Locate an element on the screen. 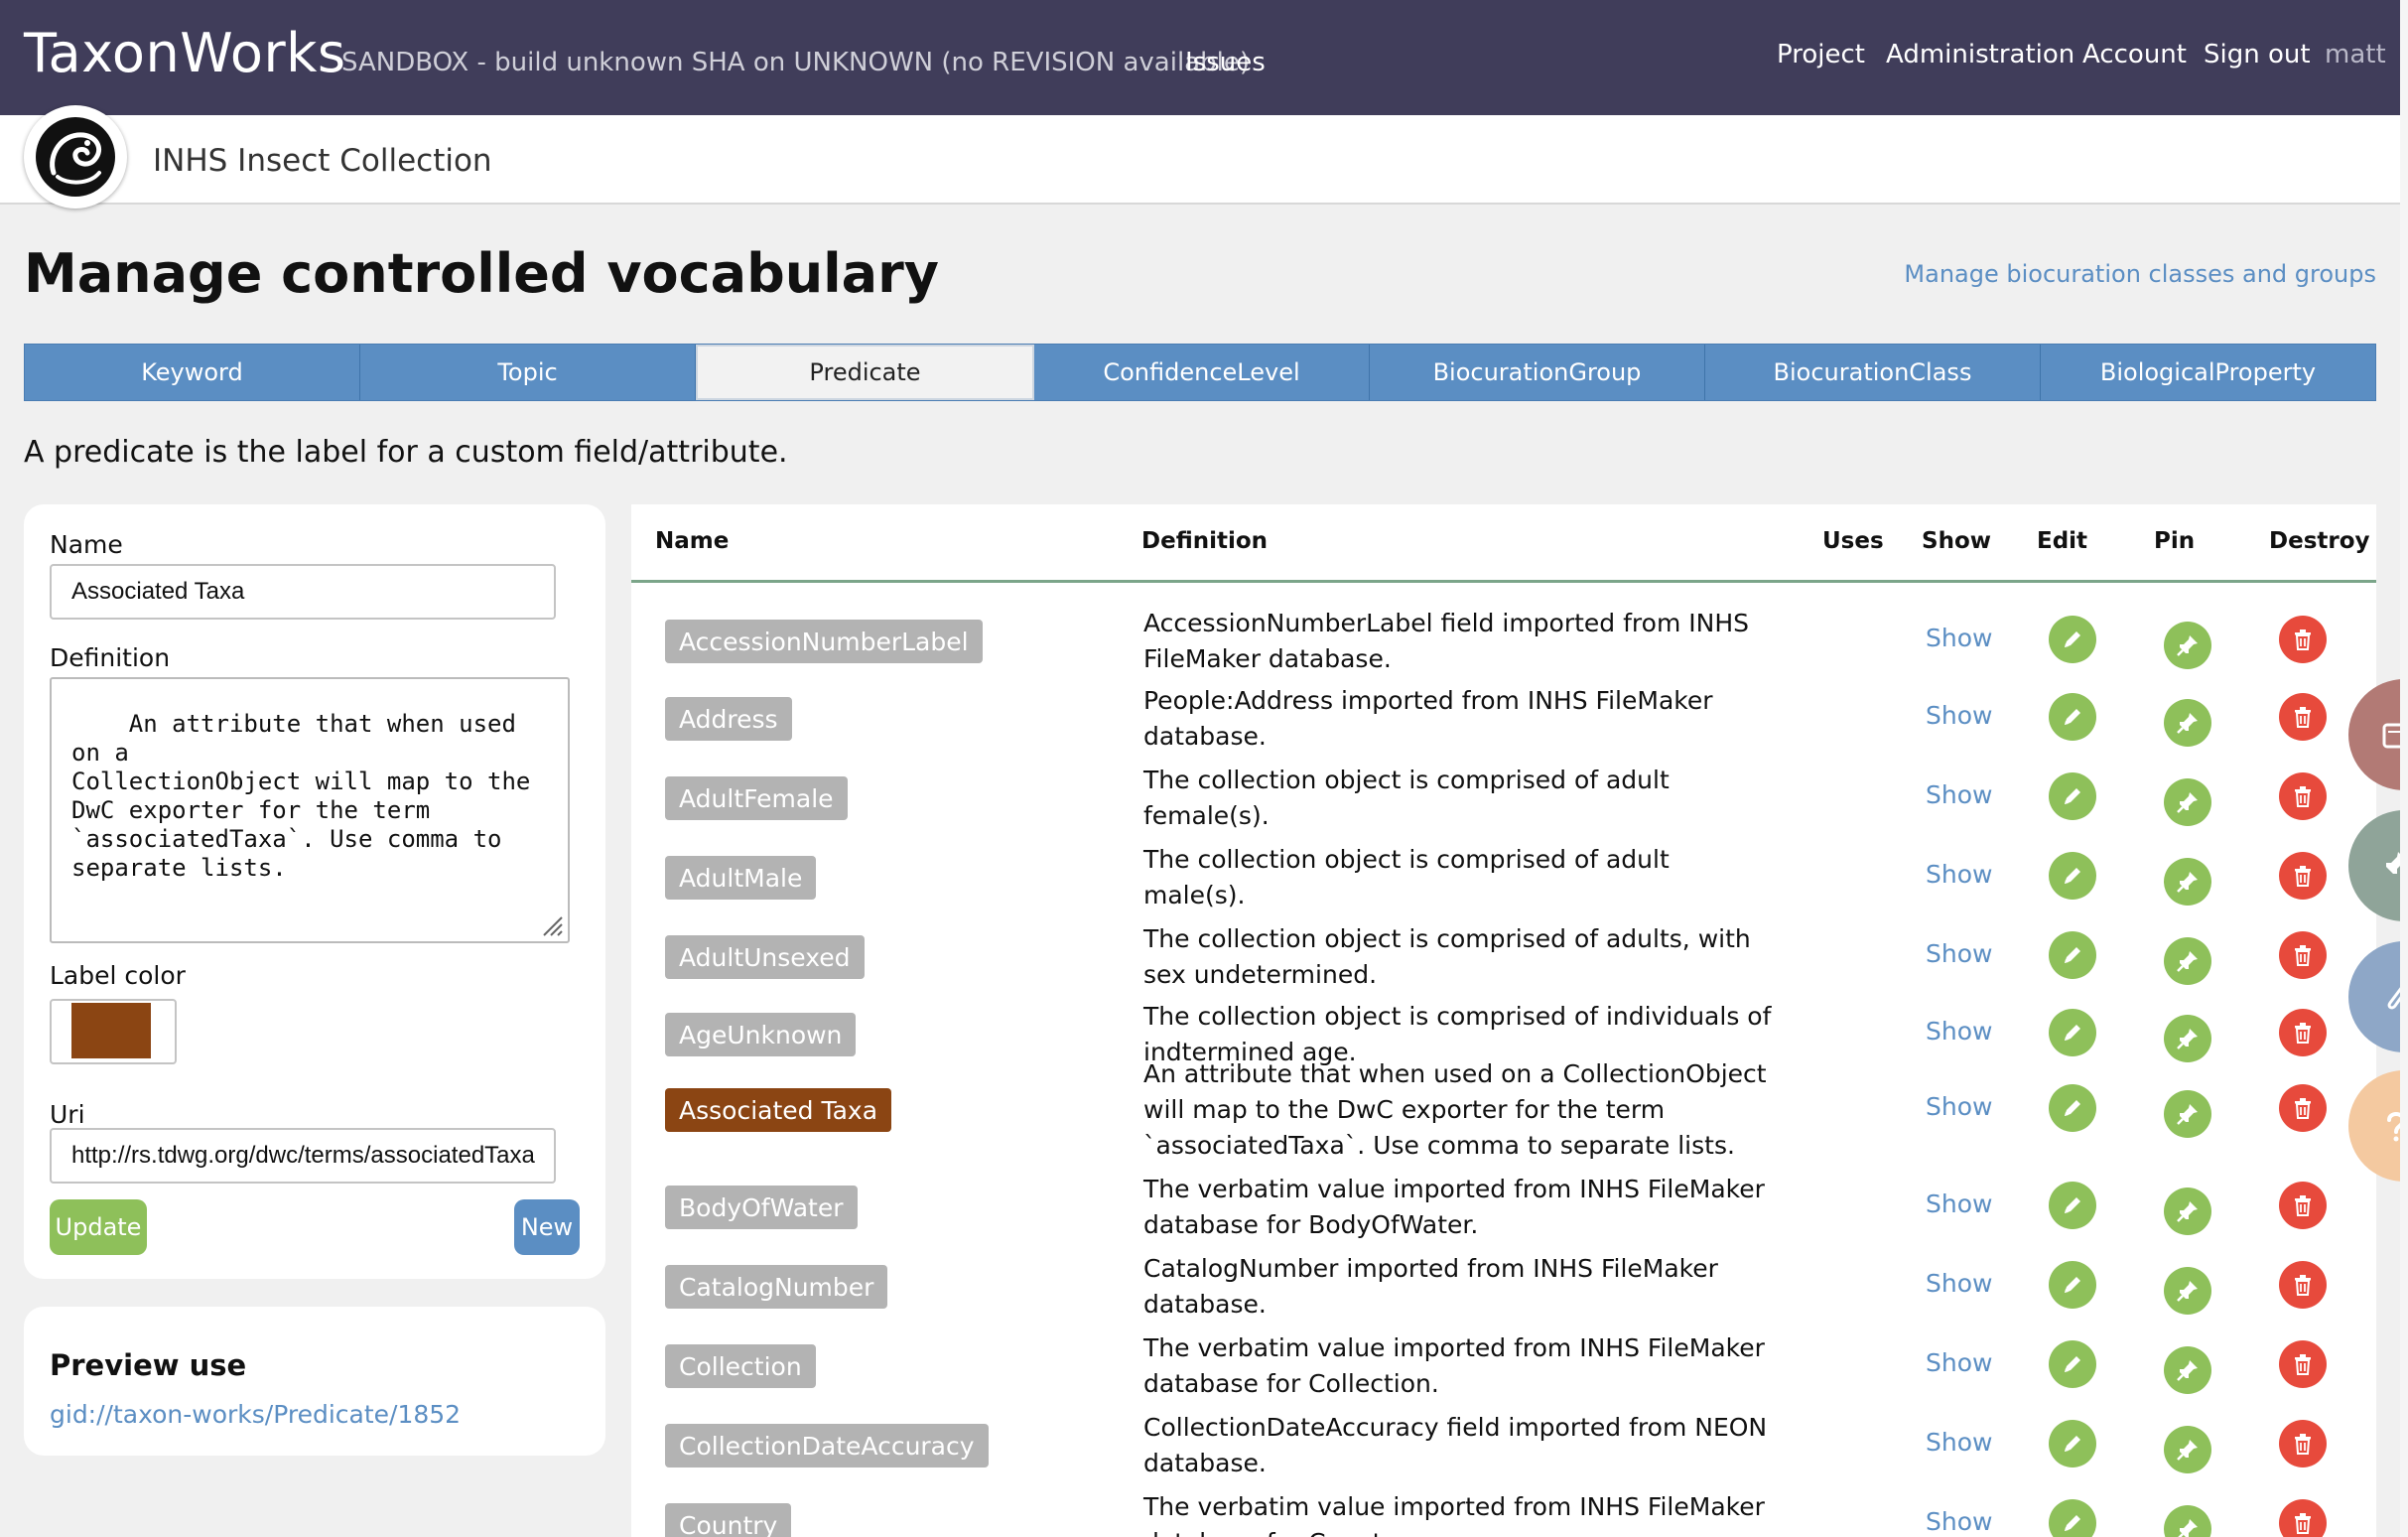 The image size is (2408, 1537). nav-project-link: Project is located at coordinates (1821, 55).